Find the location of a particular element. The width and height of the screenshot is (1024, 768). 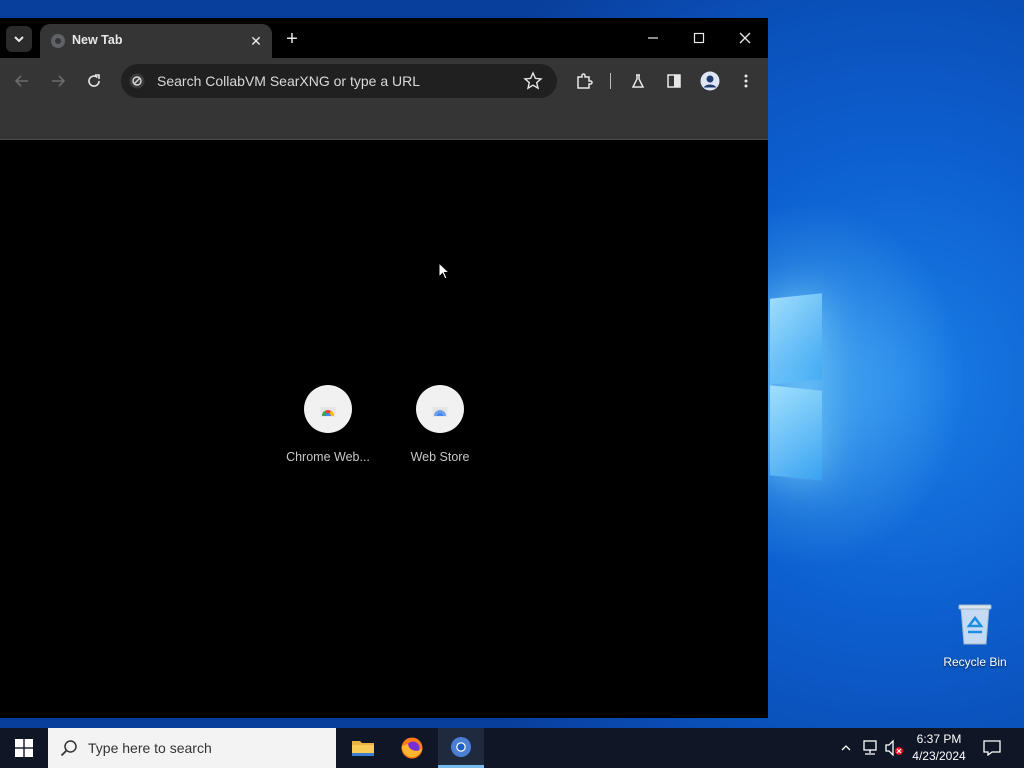

taskbar-search-box: Type here to search is located at coordinates (192, 748).